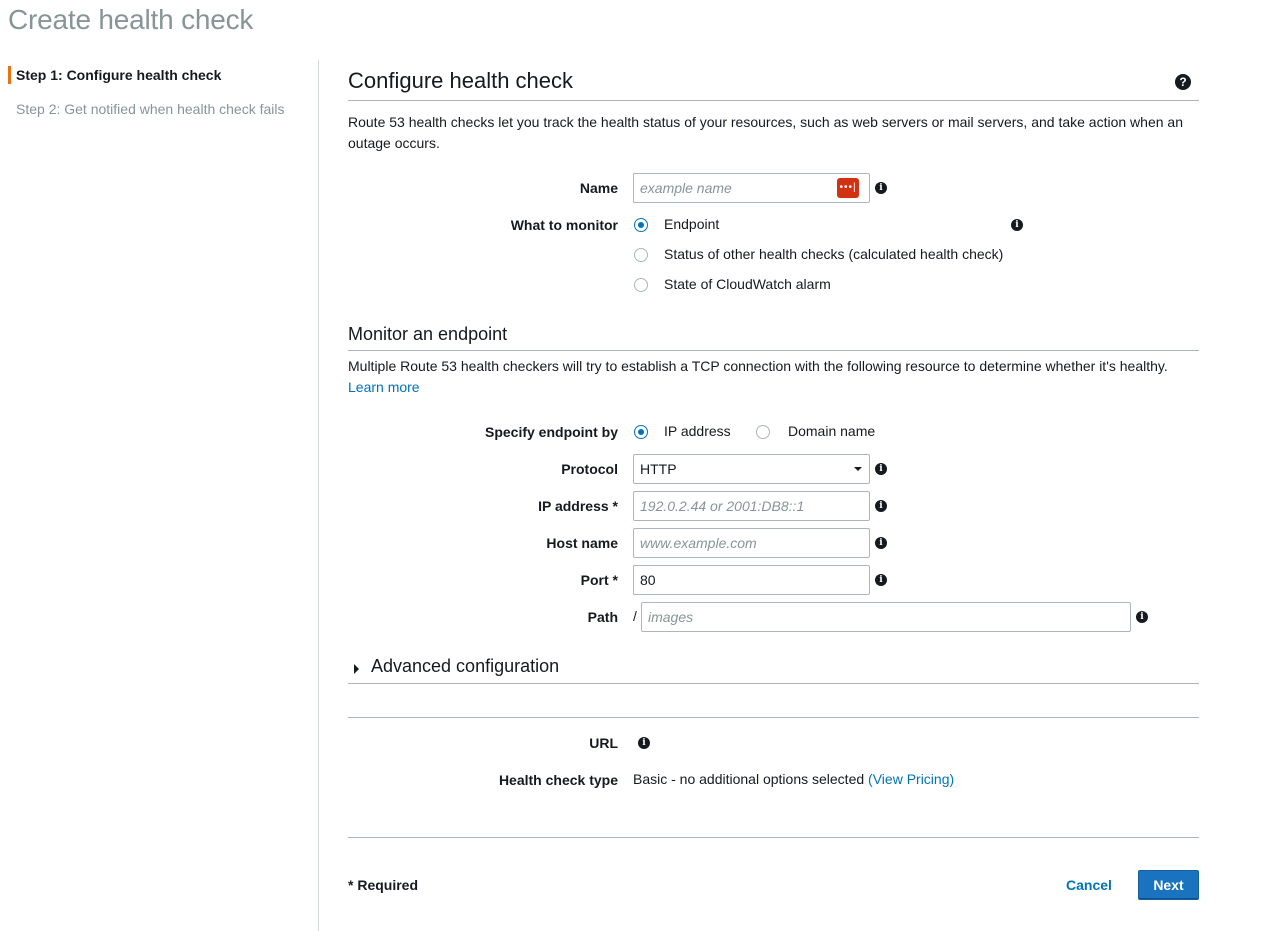  What do you see at coordinates (1089, 885) in the screenshot?
I see `cancel-button: Cancel` at bounding box center [1089, 885].